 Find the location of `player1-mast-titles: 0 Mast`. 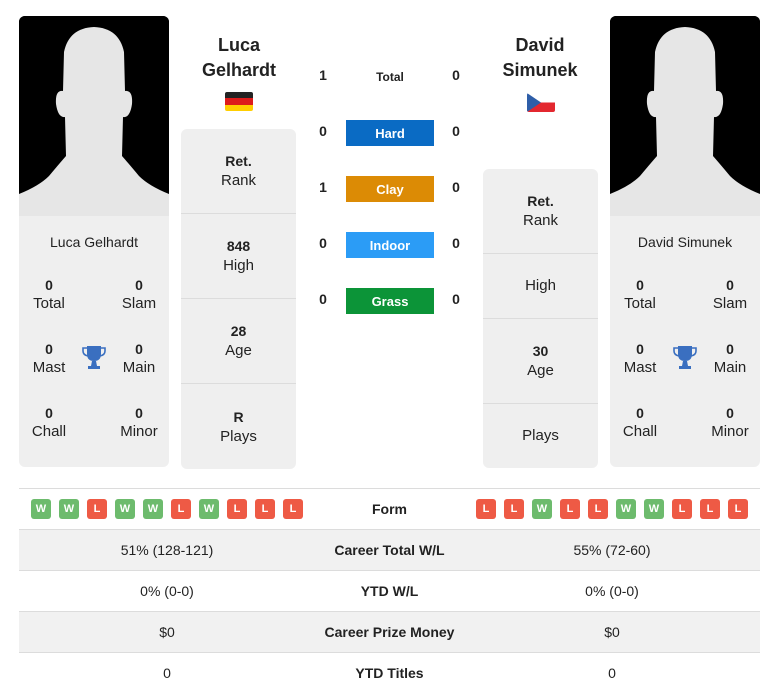

player1-mast-titles: 0 Mast is located at coordinates (49, 358).